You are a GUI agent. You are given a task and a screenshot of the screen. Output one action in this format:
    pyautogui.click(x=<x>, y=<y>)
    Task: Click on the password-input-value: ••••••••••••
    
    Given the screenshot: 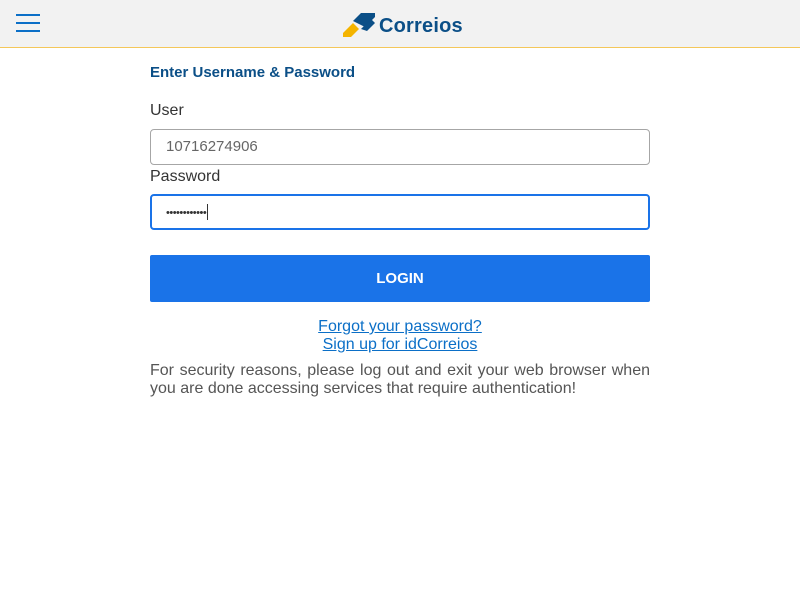 What is the action you would take?
    pyautogui.click(x=186, y=213)
    